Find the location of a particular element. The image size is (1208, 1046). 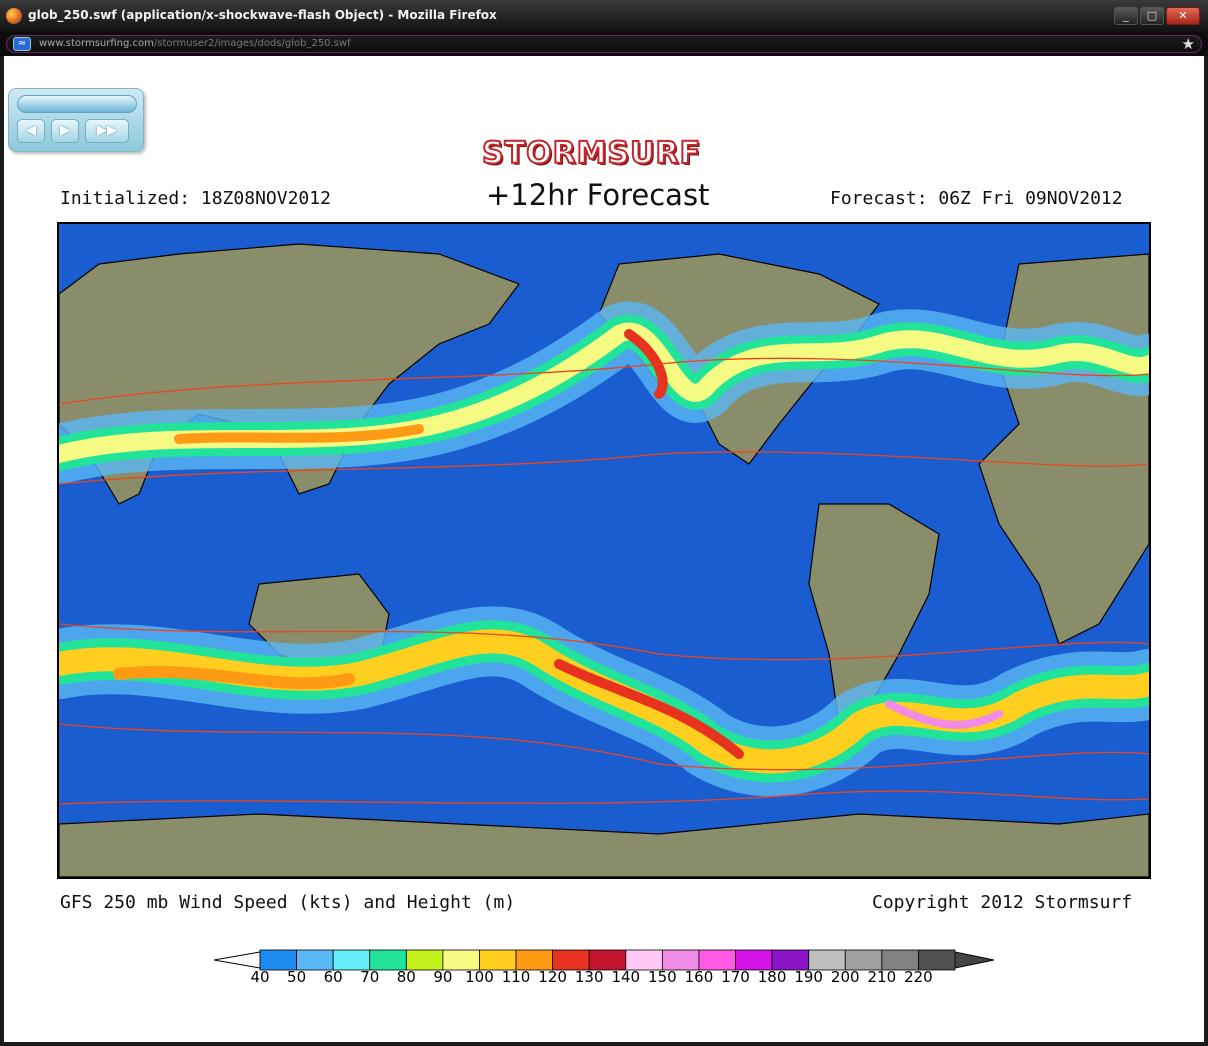

maximize-button: □ is located at coordinates (1152, 16).